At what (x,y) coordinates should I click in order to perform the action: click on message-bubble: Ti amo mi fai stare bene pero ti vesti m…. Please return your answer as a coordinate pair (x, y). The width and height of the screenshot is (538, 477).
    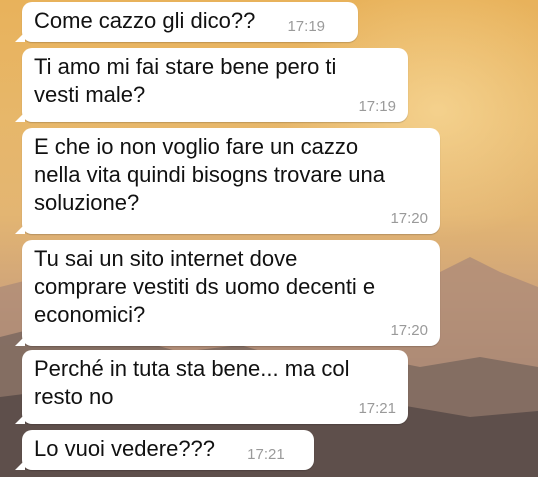
    Looking at the image, I should click on (211, 85).